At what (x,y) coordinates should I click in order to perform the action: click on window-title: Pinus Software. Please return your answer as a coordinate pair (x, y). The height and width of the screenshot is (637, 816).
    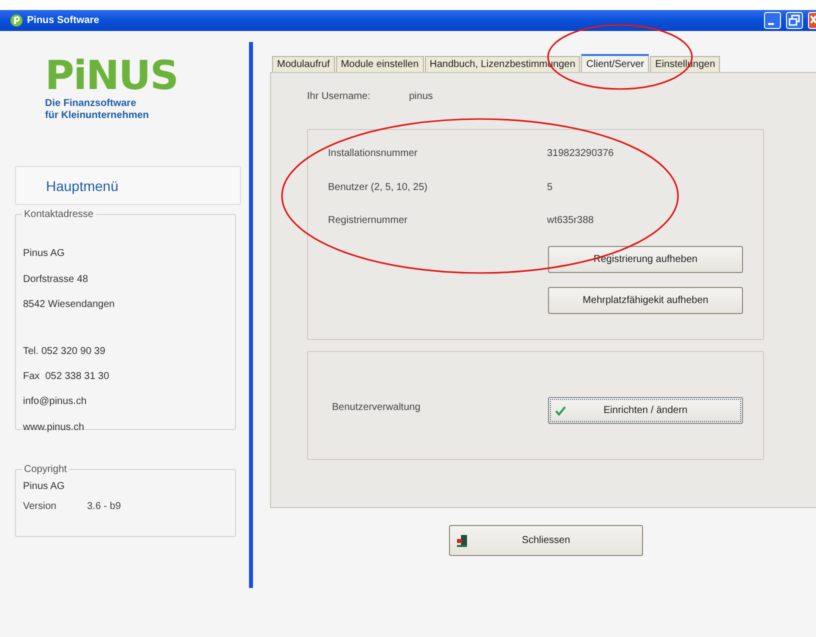
    Looking at the image, I should click on (63, 20).